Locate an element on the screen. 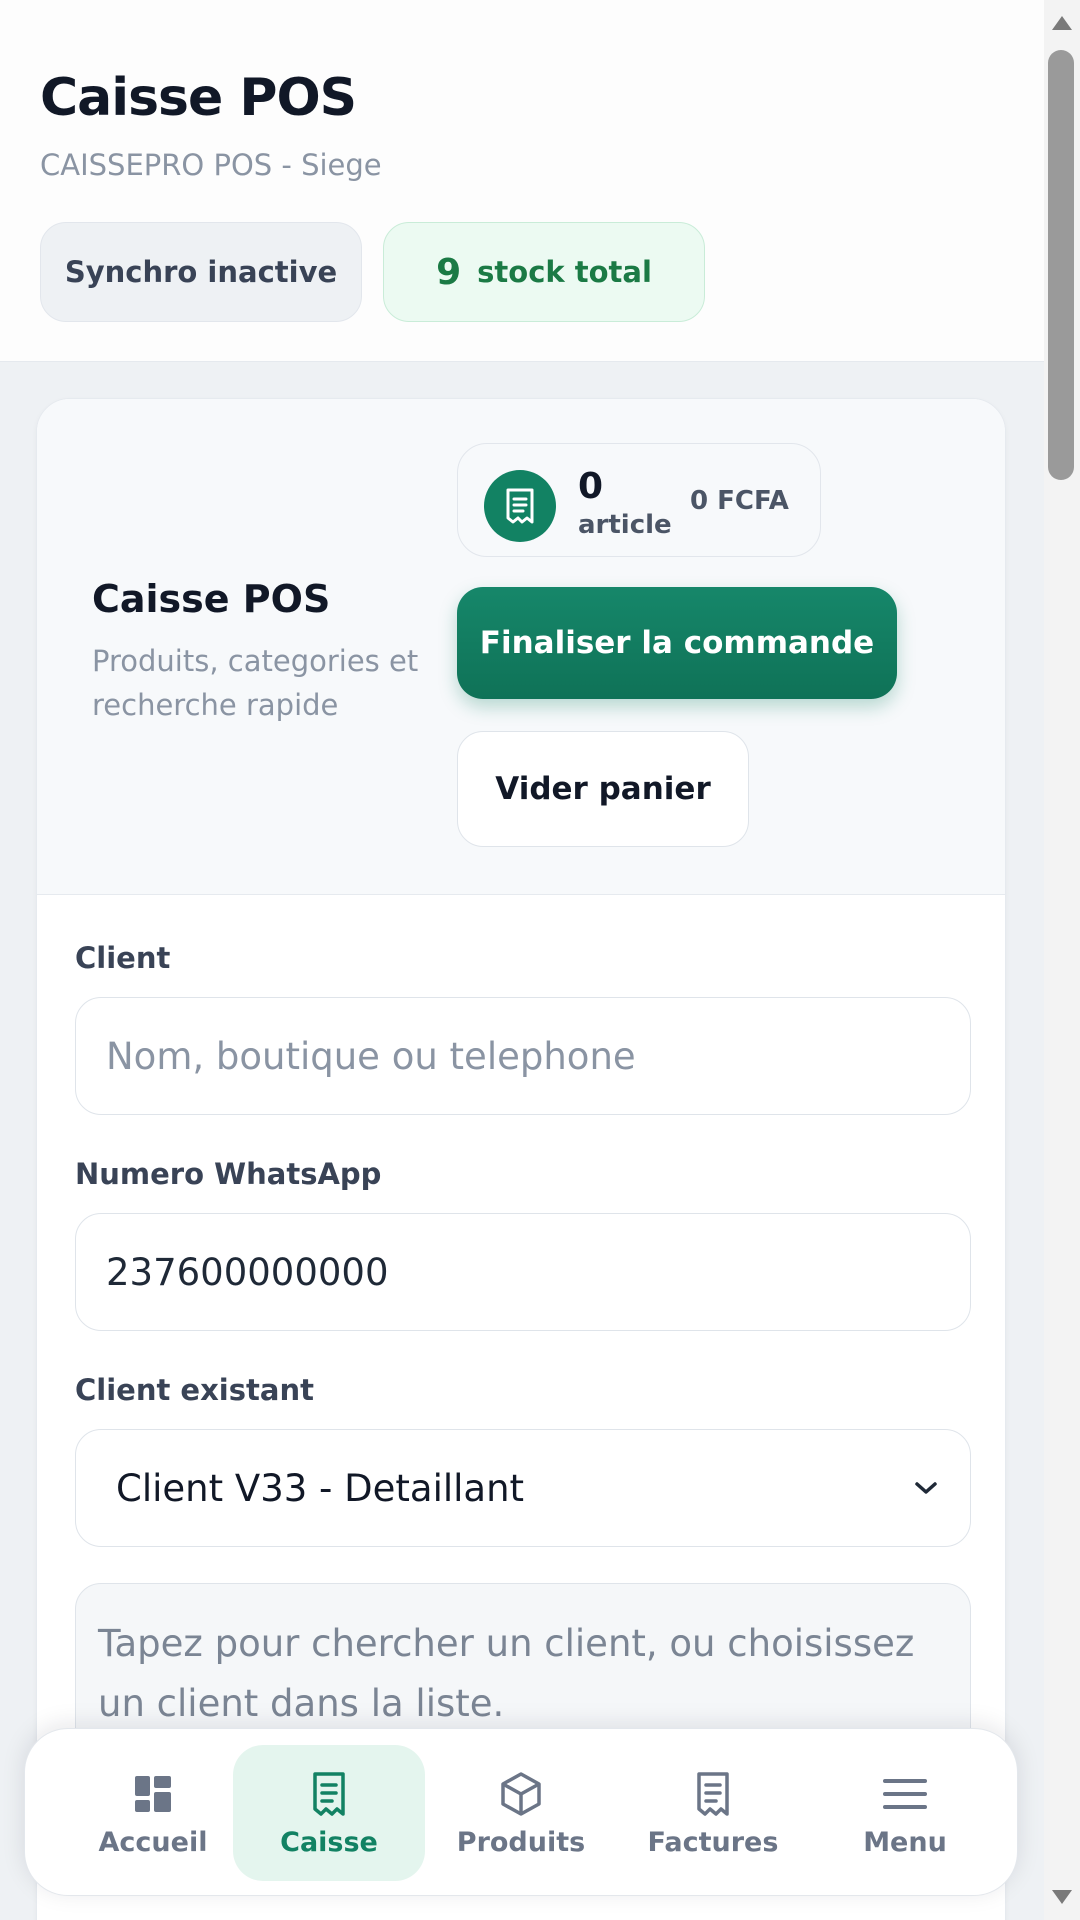  nav-item-accueil: Accueil is located at coordinates (153, 1813).